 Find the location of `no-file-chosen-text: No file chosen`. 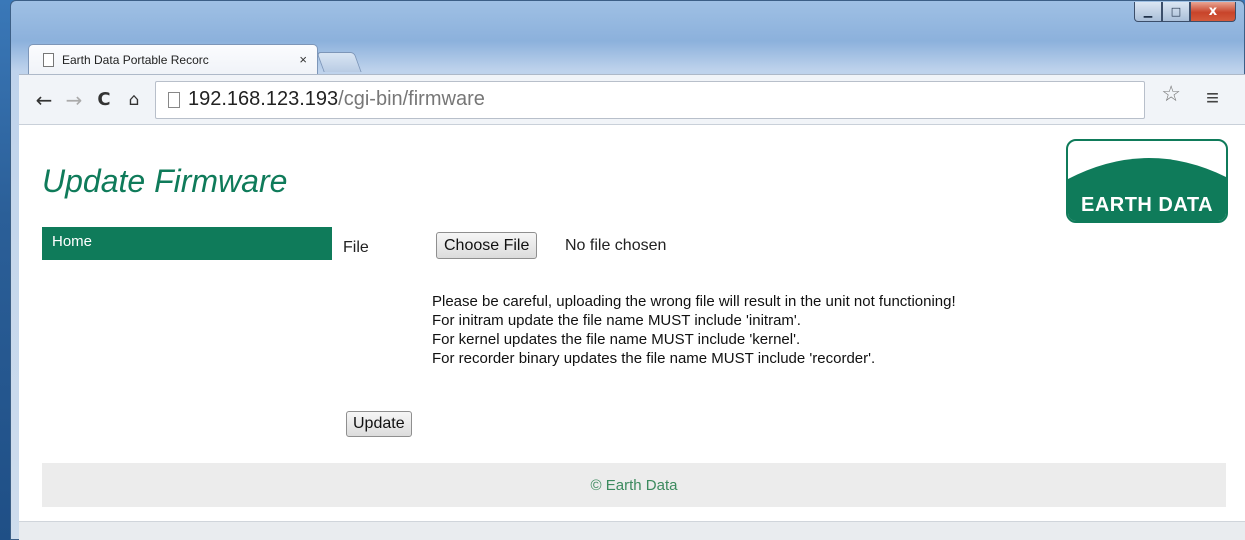

no-file-chosen-text: No file chosen is located at coordinates (616, 245).